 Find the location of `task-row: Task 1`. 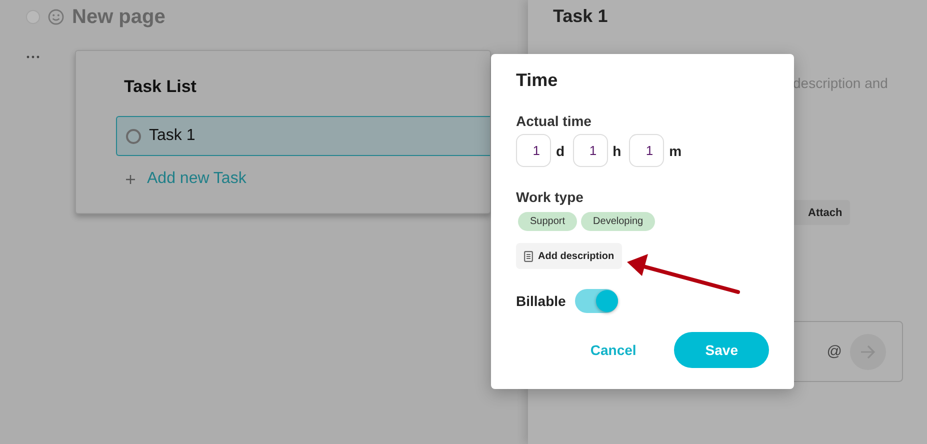

task-row: Task 1 is located at coordinates (303, 136).